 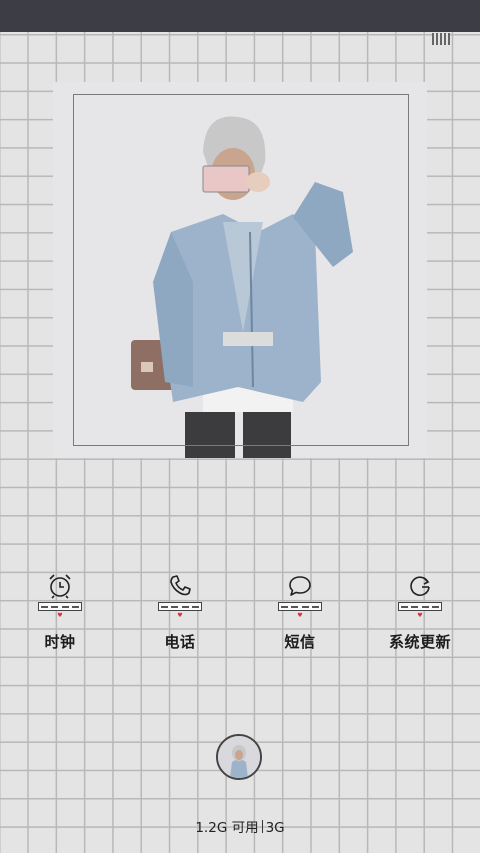 I want to click on app-system-update: ♥ 系统更新, so click(x=420, y=617).